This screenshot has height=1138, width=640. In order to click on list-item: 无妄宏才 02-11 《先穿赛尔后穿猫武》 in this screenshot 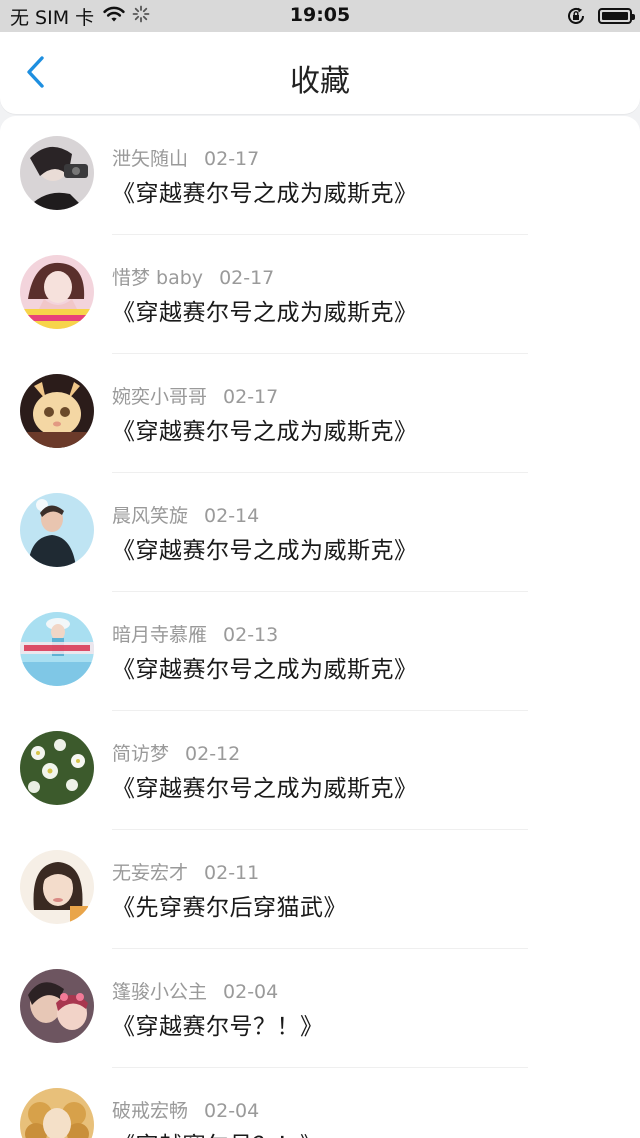, I will do `click(320, 889)`.